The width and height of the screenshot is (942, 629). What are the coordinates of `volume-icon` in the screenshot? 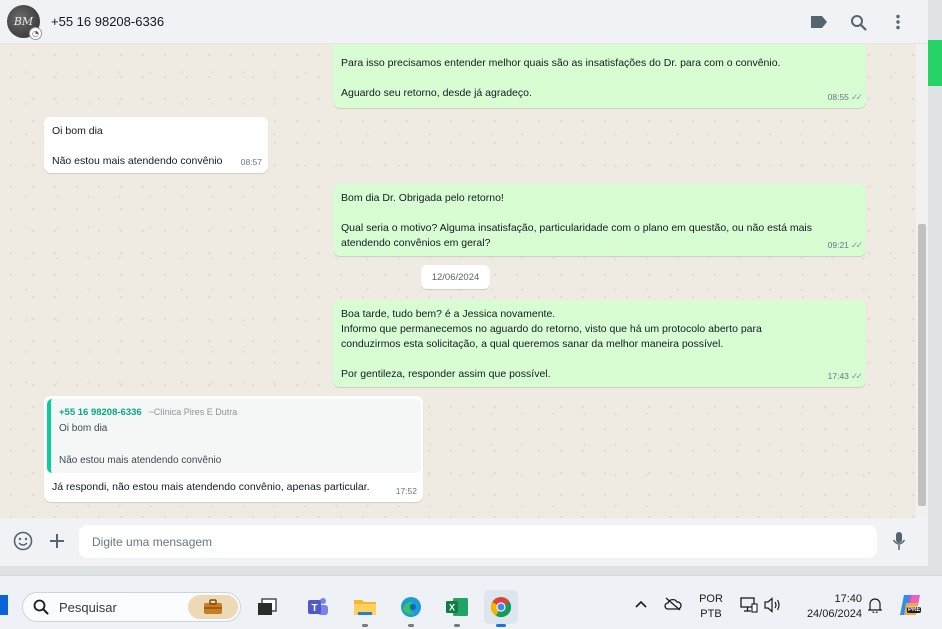 It's located at (773, 606).